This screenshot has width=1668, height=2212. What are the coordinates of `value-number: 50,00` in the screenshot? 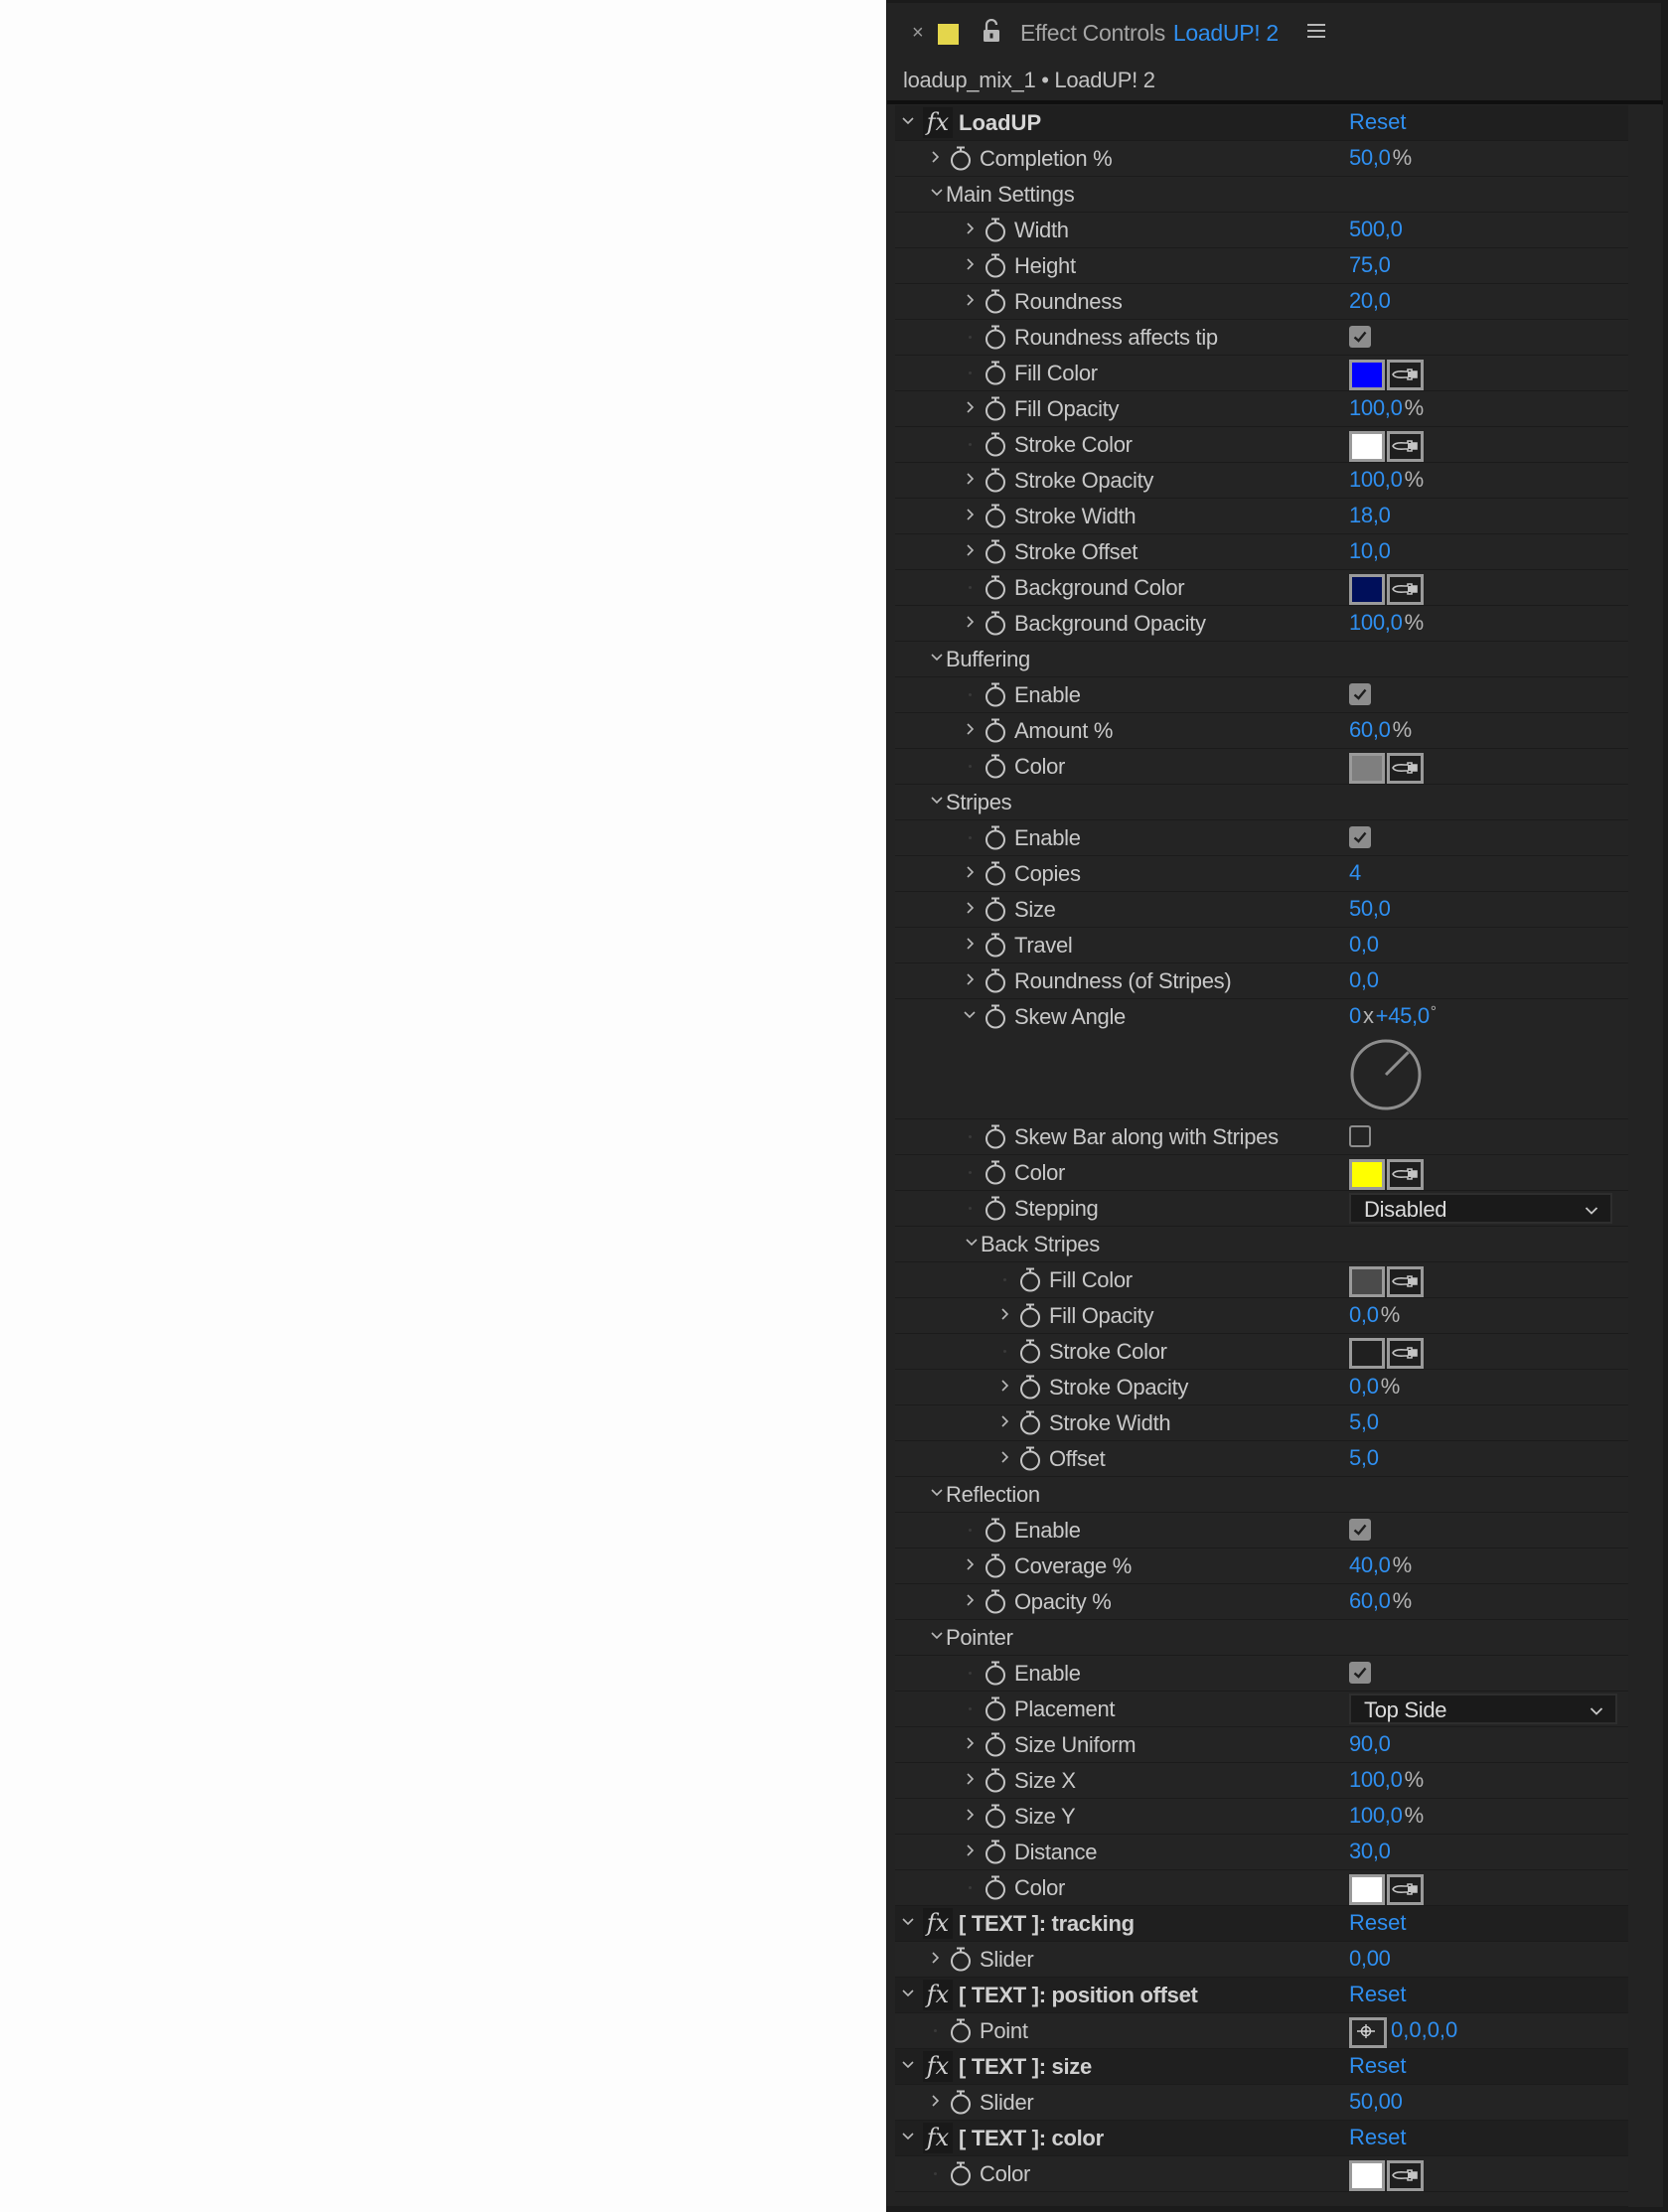 It's located at (1376, 2101).